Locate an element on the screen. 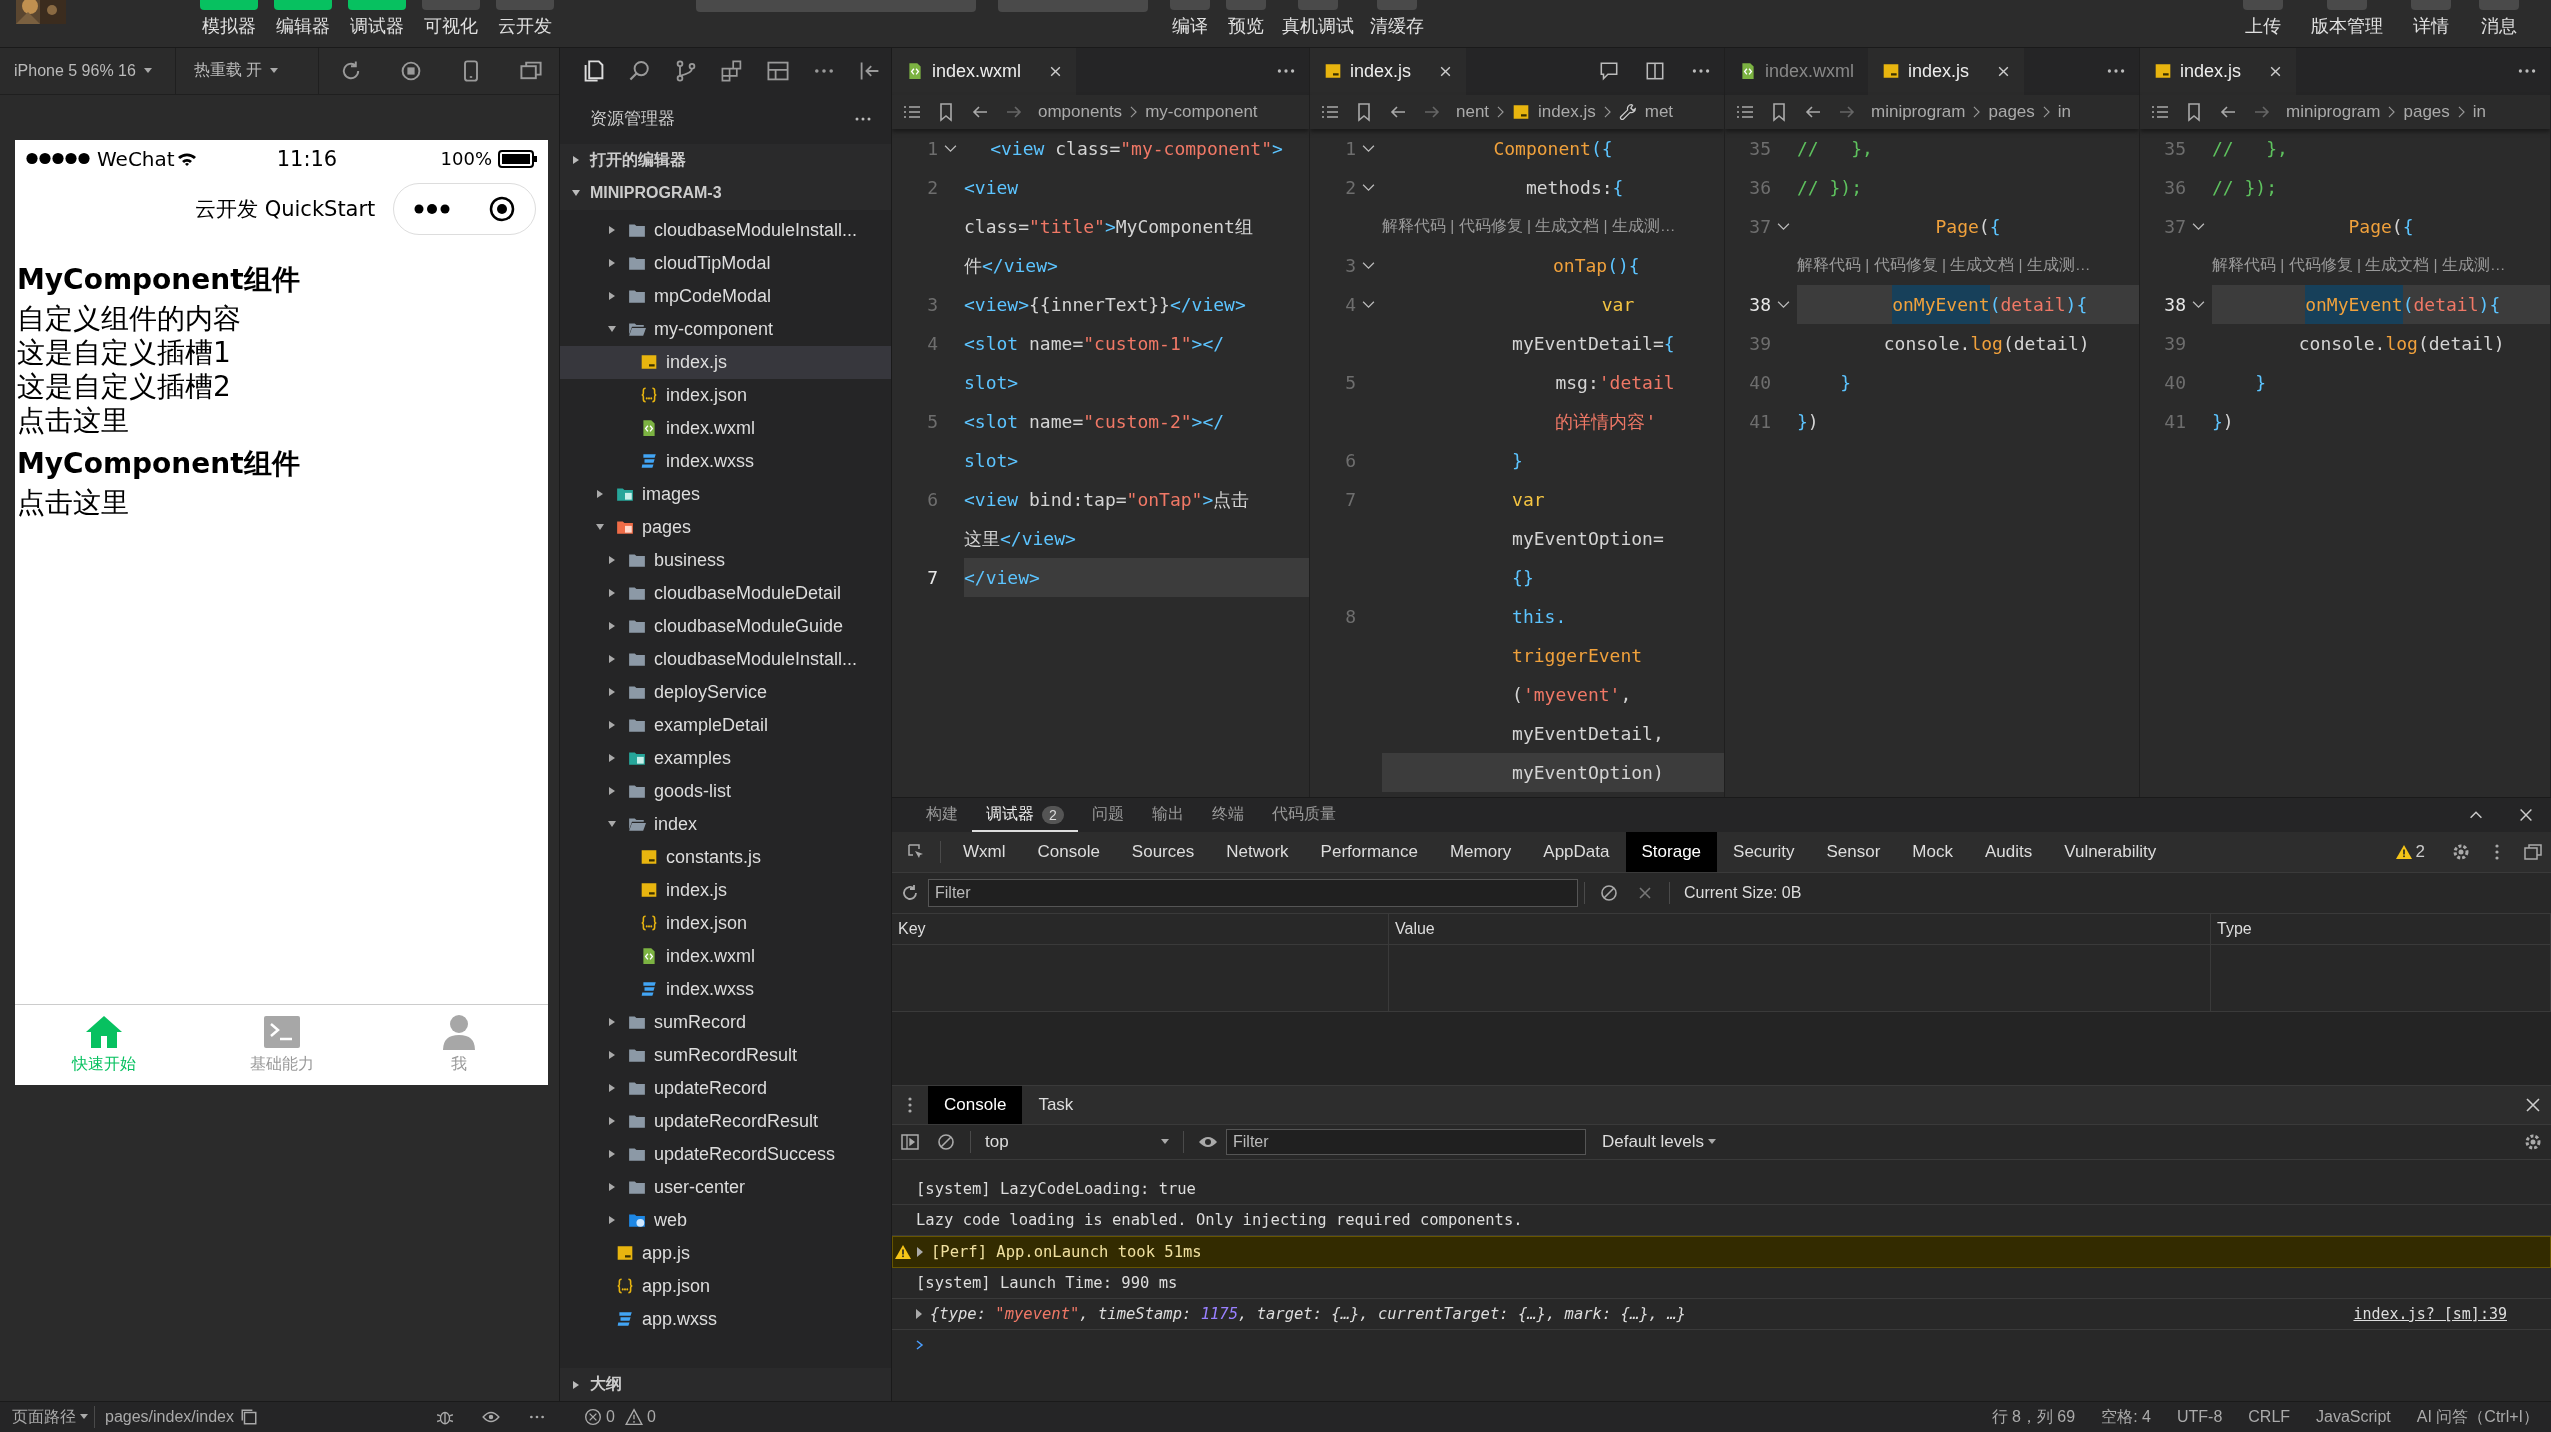 Image resolution: width=2551 pixels, height=1432 pixels. devtools-tab: Security is located at coordinates (1764, 851).